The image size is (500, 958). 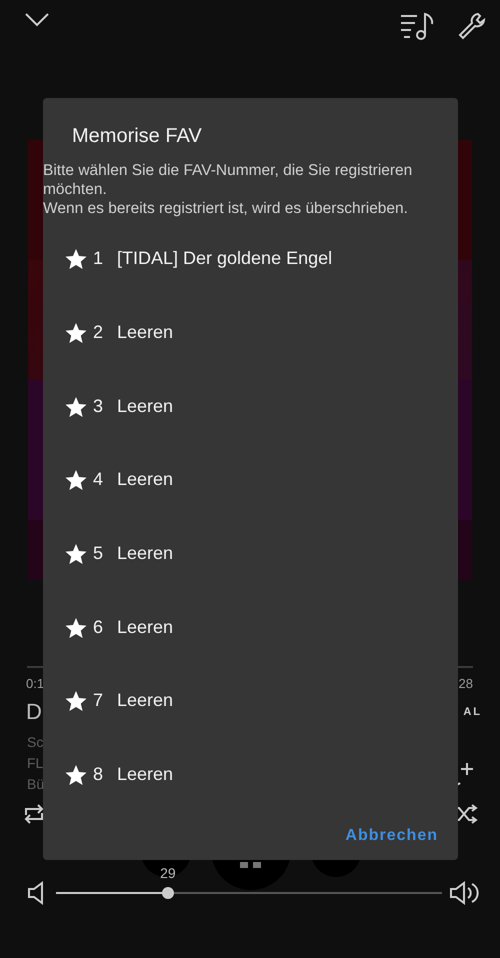 What do you see at coordinates (250, 406) in the screenshot?
I see `fav-slot: 3 Leeren` at bounding box center [250, 406].